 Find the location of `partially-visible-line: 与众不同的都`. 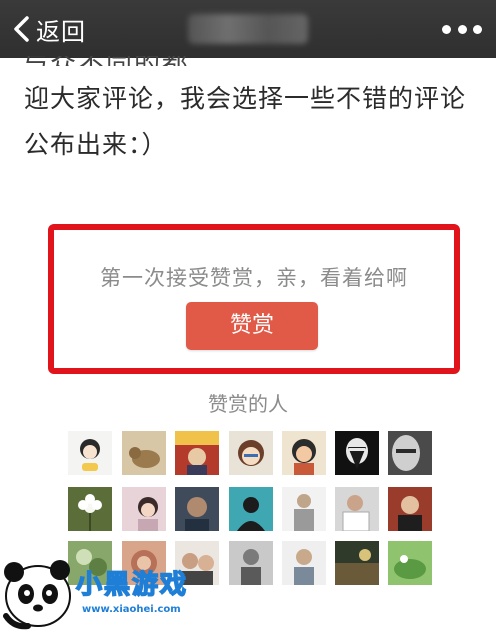

partially-visible-line: 与众不同的都 is located at coordinates (247, 61).